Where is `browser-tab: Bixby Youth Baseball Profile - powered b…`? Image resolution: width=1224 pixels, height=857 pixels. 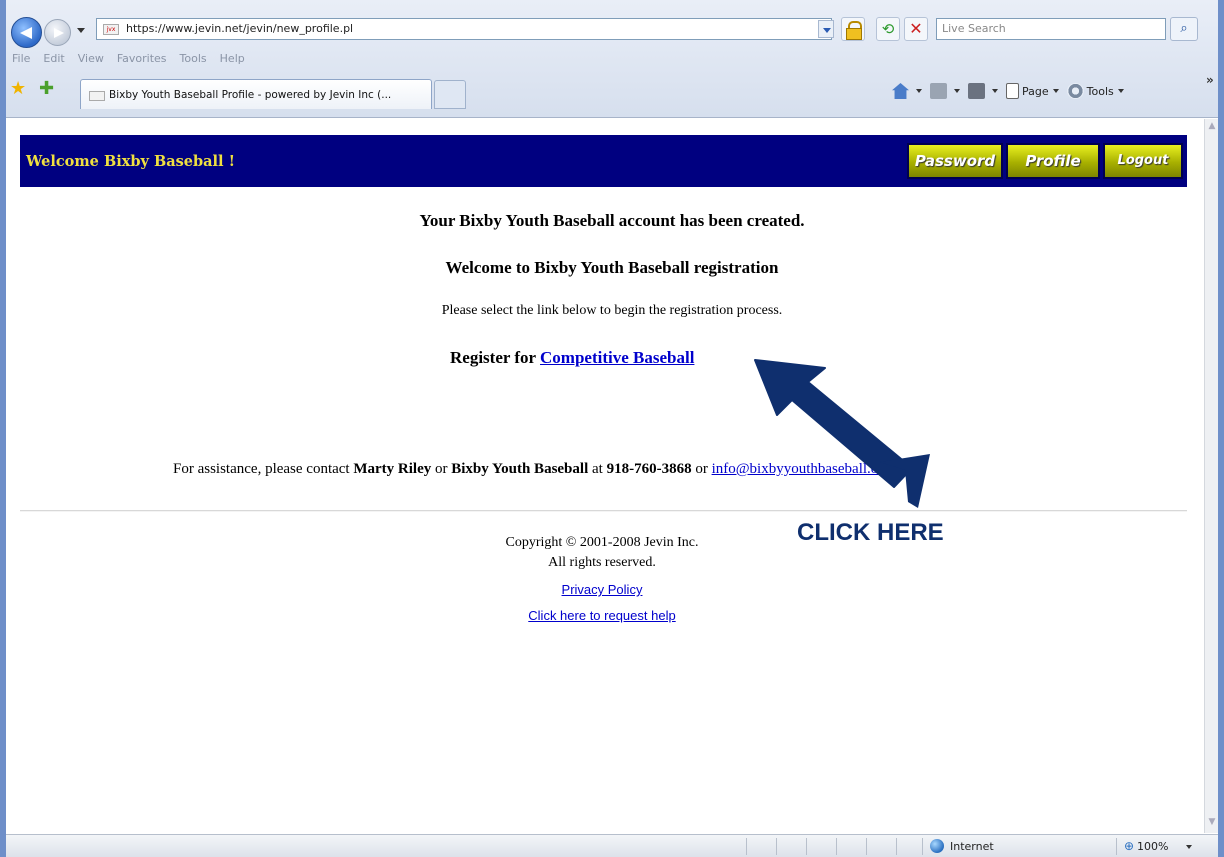
browser-tab: Bixby Youth Baseball Profile - powered b… is located at coordinates (256, 94).